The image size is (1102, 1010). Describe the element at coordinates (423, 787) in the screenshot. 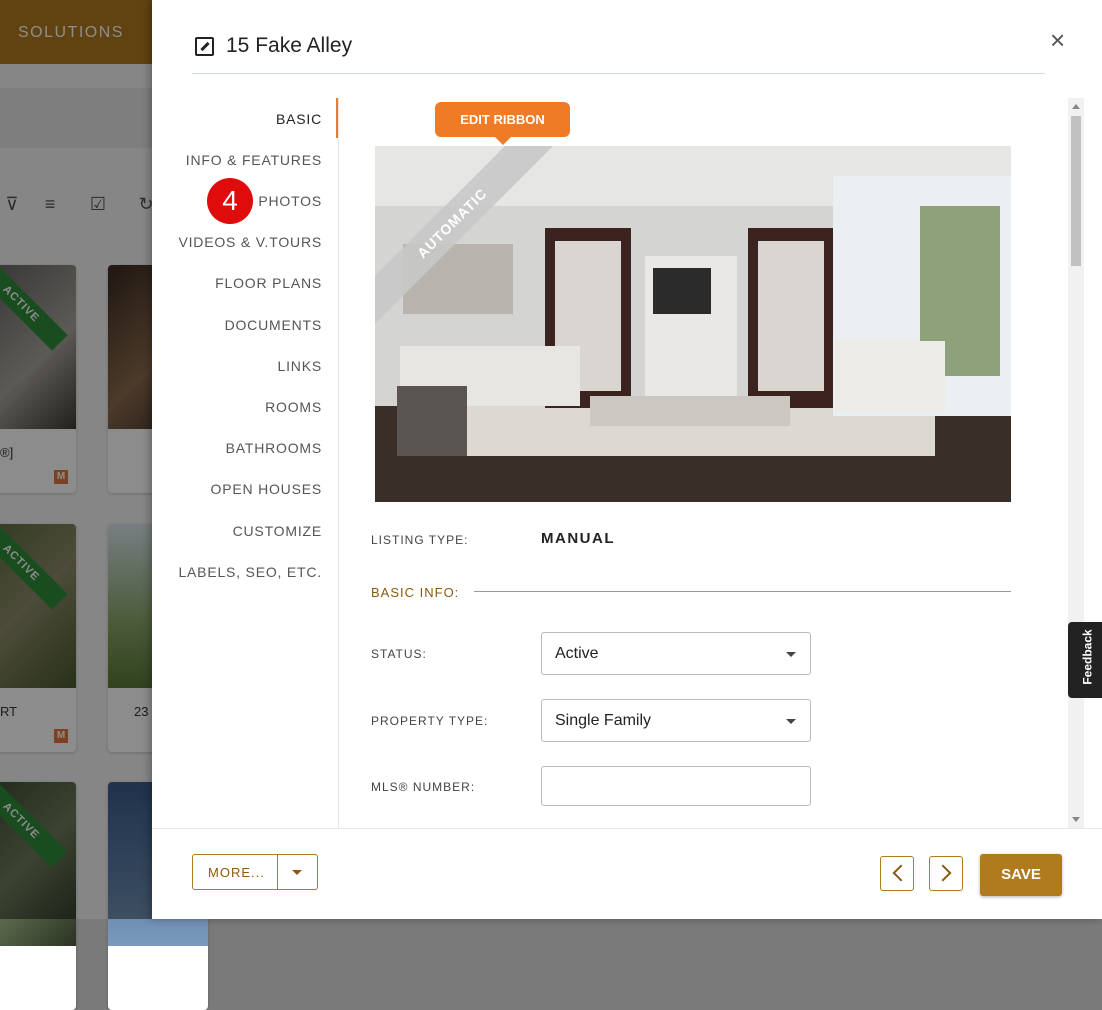

I see `mls-number-label: MLS® NUMBER:` at that location.